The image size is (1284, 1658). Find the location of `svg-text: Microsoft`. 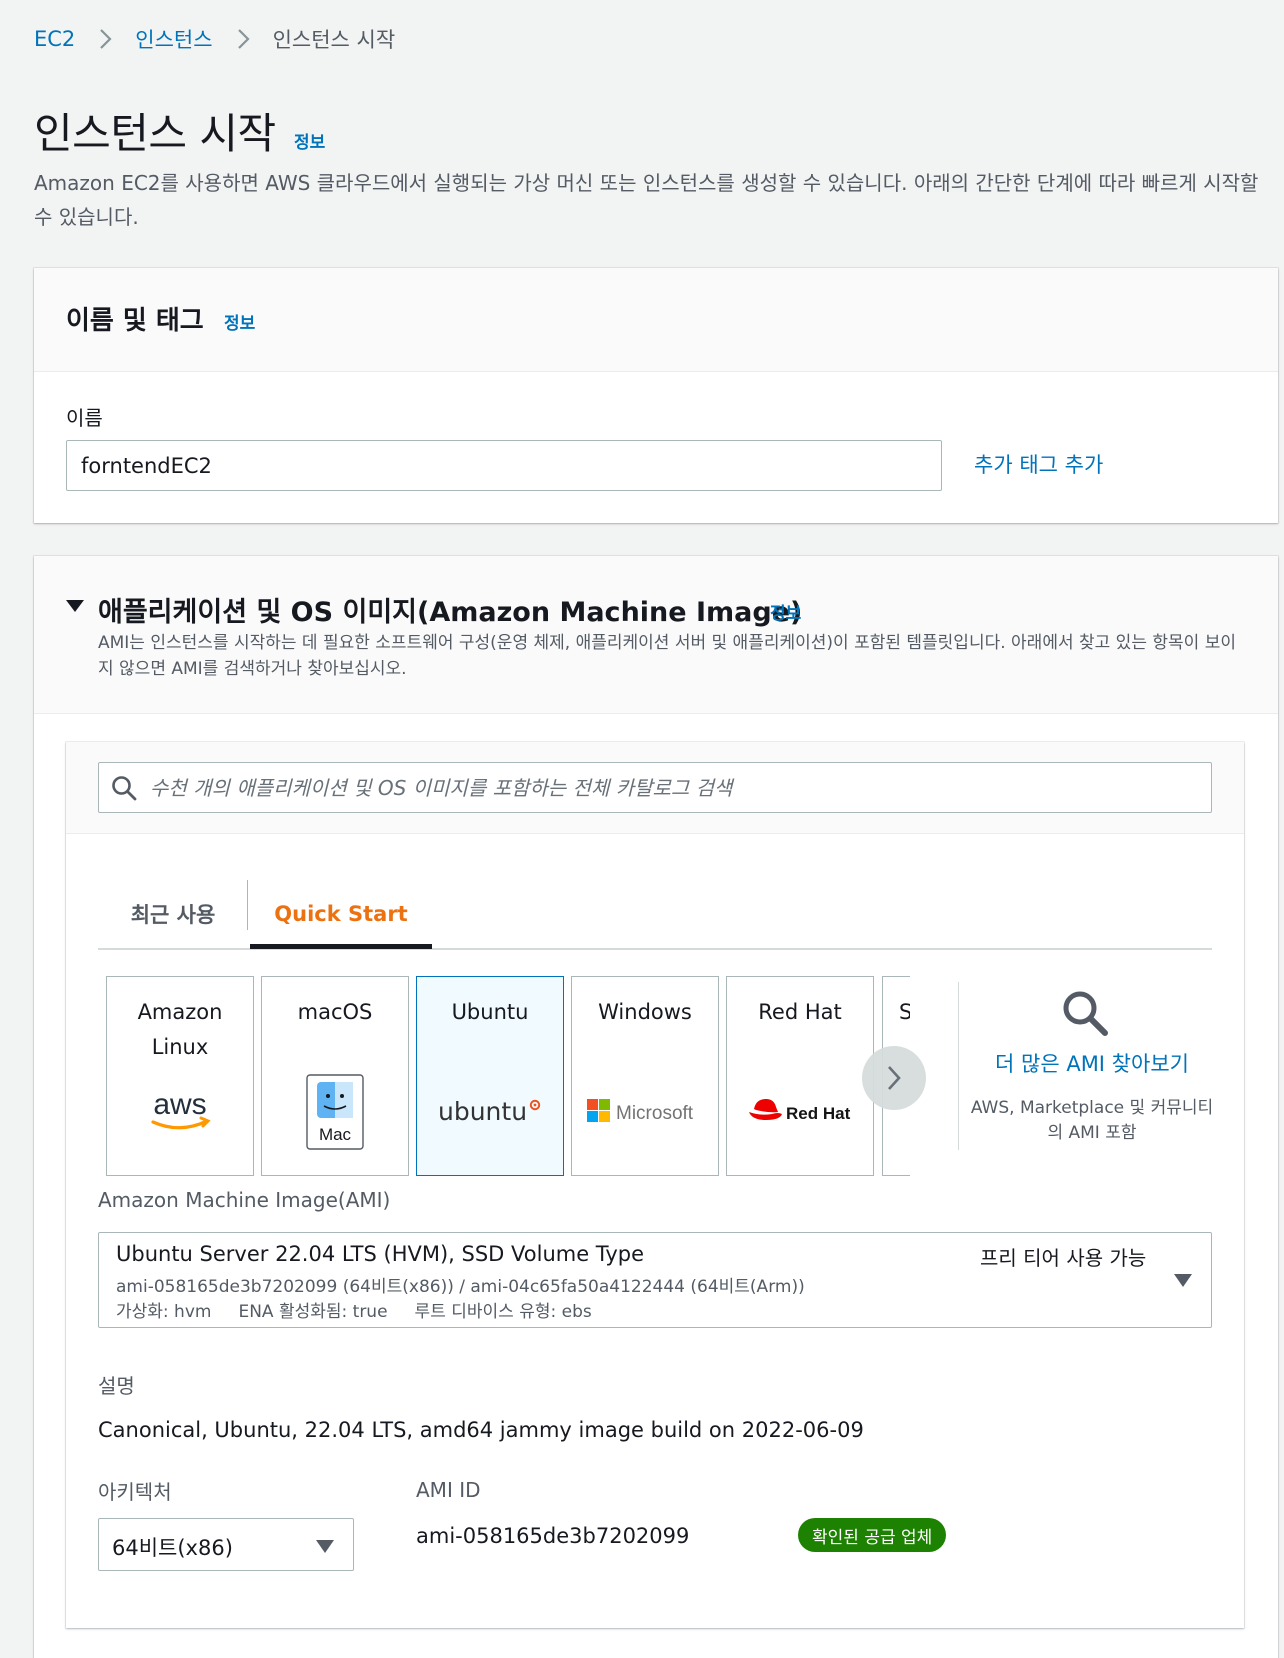

svg-text: Microsoft is located at coordinates (655, 1113).